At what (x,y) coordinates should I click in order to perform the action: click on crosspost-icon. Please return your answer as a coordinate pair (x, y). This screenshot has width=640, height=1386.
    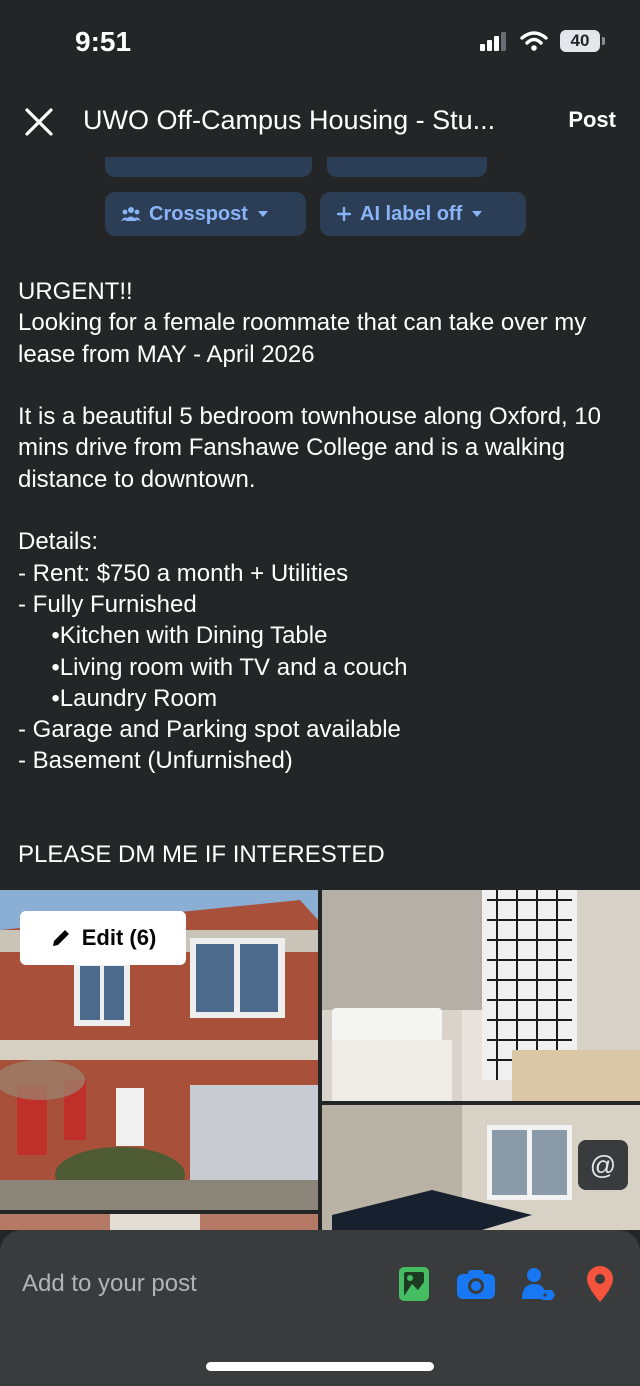
    Looking at the image, I should click on (131, 214).